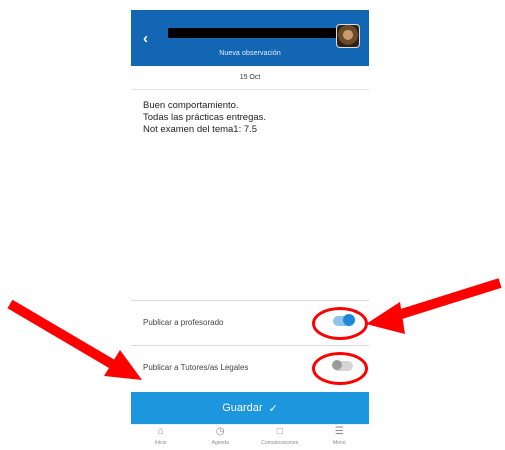 Image resolution: width=505 pixels, height=450 pixels. Describe the element at coordinates (220, 431) in the screenshot. I see `clock-icon: ◷` at that location.